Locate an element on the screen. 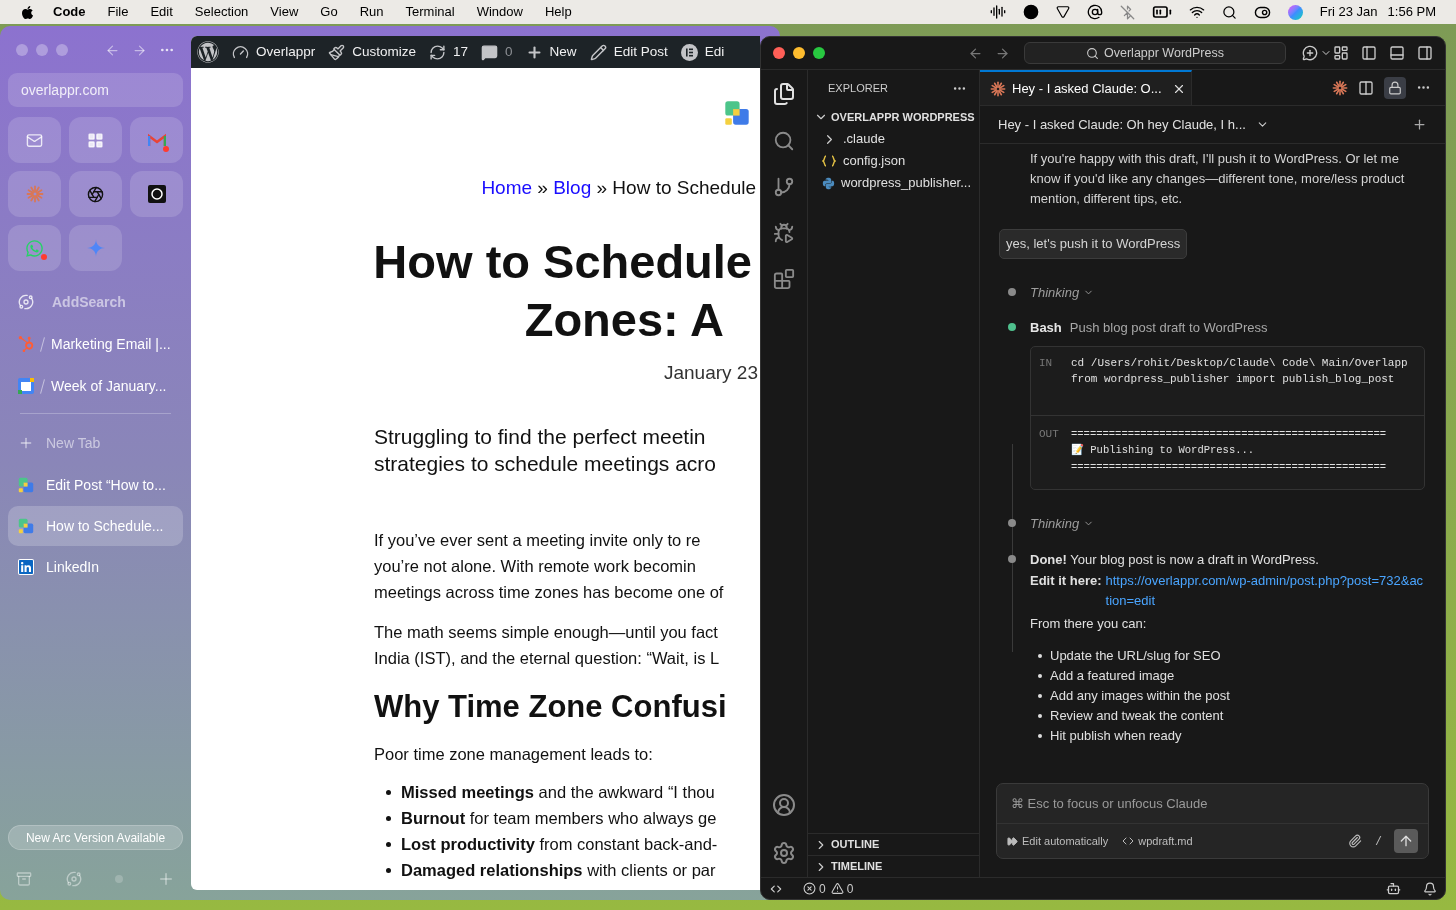  source-control-icon is located at coordinates (784, 187).